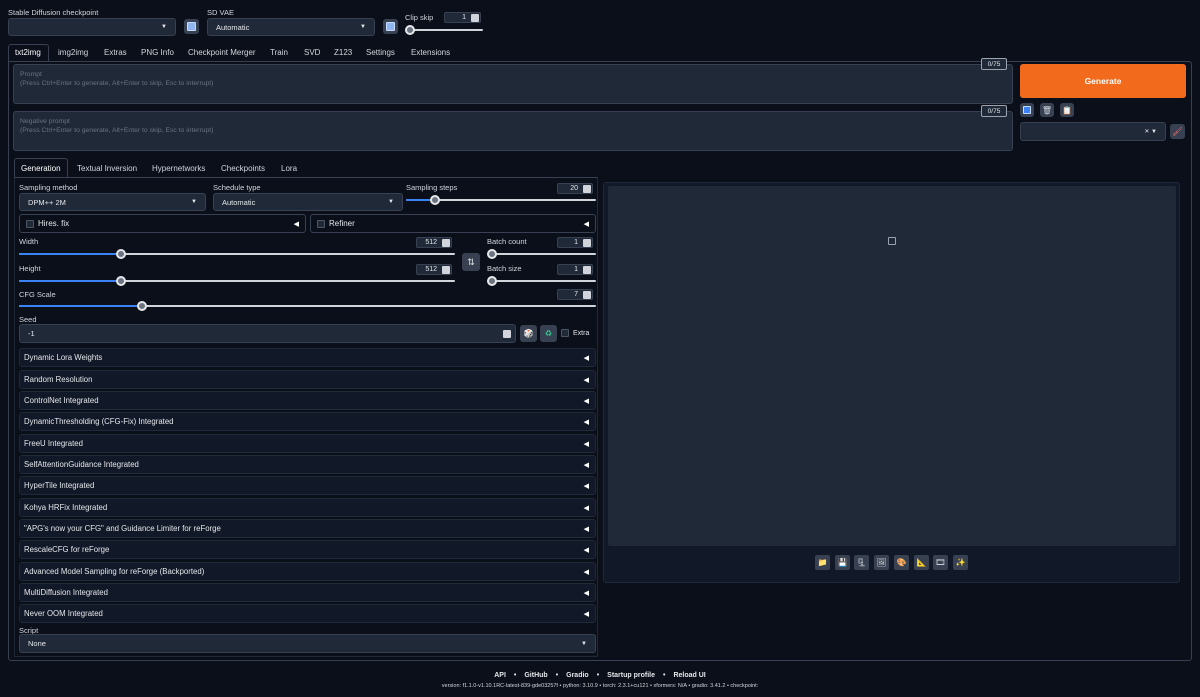  Describe the element at coordinates (391, 202) in the screenshot. I see `chevron-down-icon: ▼` at that location.